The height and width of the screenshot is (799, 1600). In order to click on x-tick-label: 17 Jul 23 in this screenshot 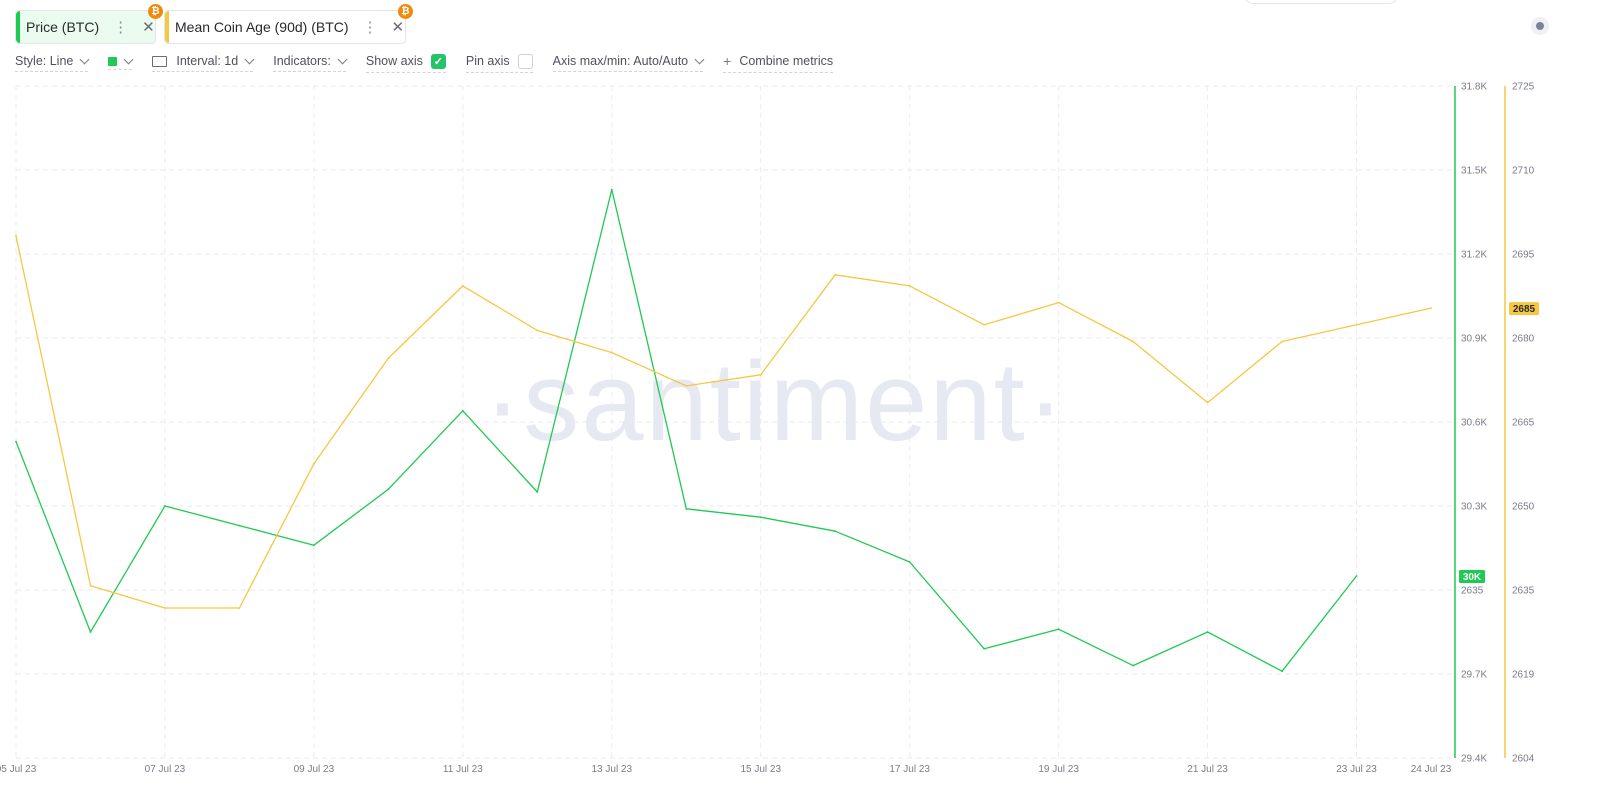, I will do `click(909, 769)`.